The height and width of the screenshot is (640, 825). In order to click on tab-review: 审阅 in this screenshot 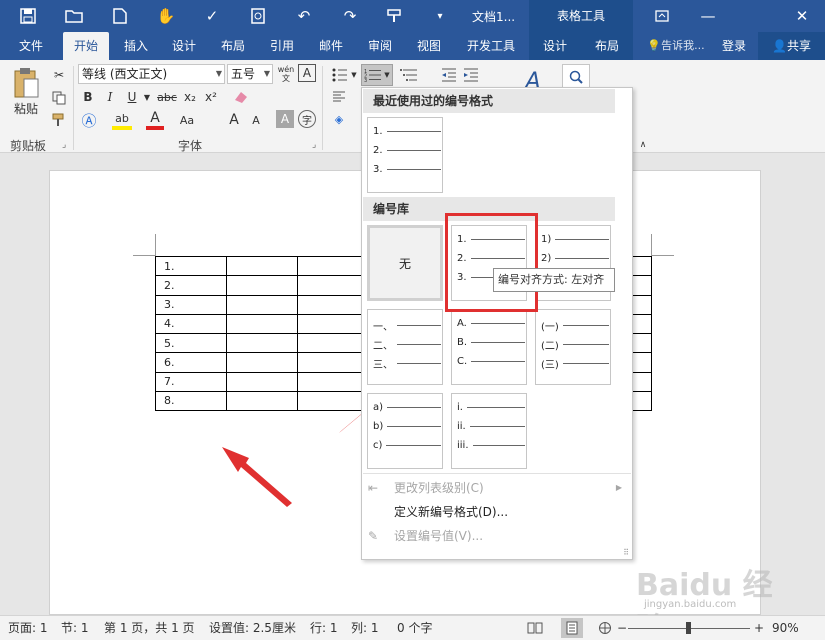, I will do `click(380, 46)`.